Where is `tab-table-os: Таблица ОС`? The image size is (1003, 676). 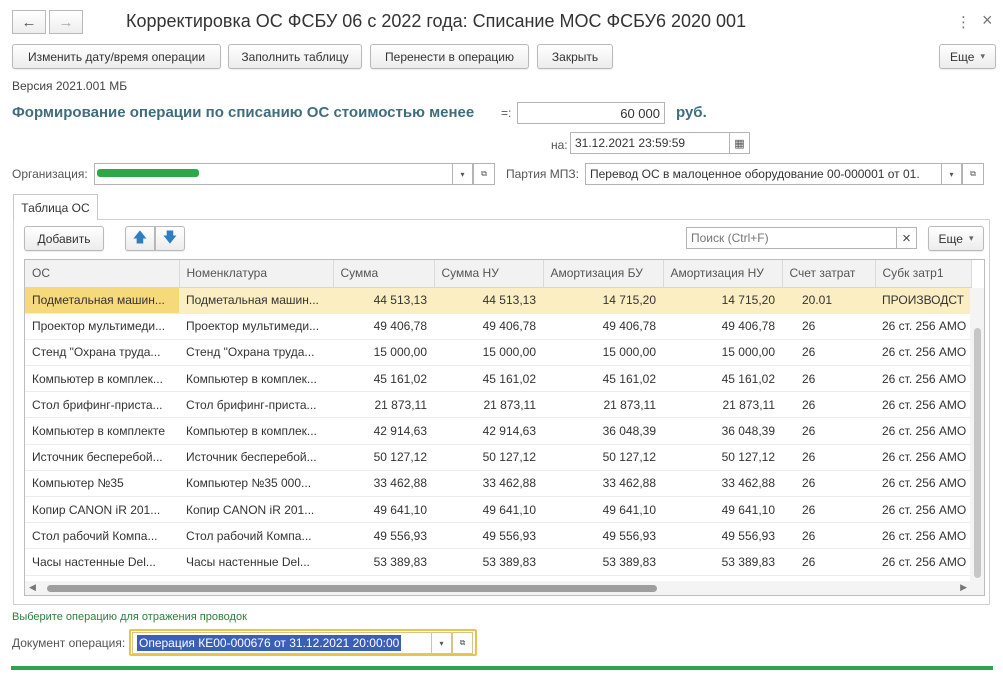
tab-table-os: Таблица ОС is located at coordinates (55, 207).